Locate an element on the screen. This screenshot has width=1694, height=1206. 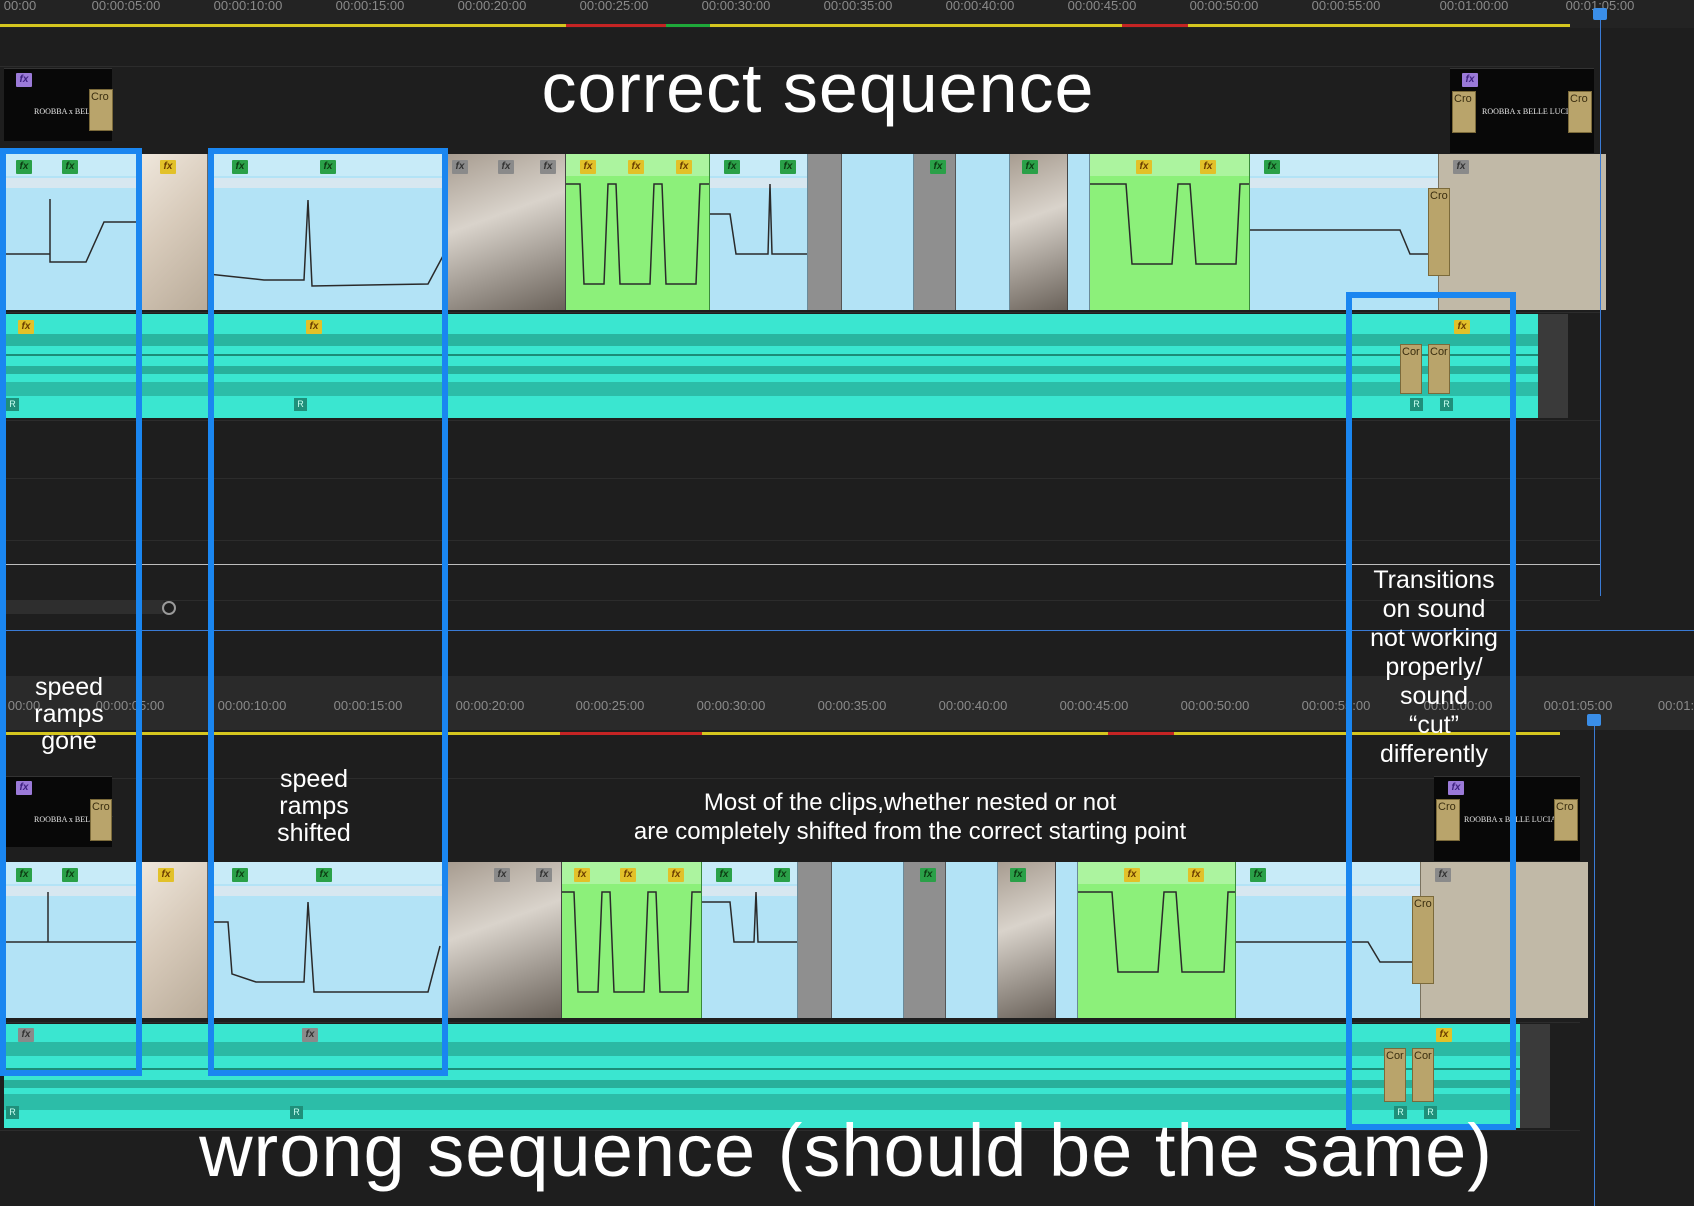
video-clip-thumbnail: fx fx fx is located at coordinates (507, 232).